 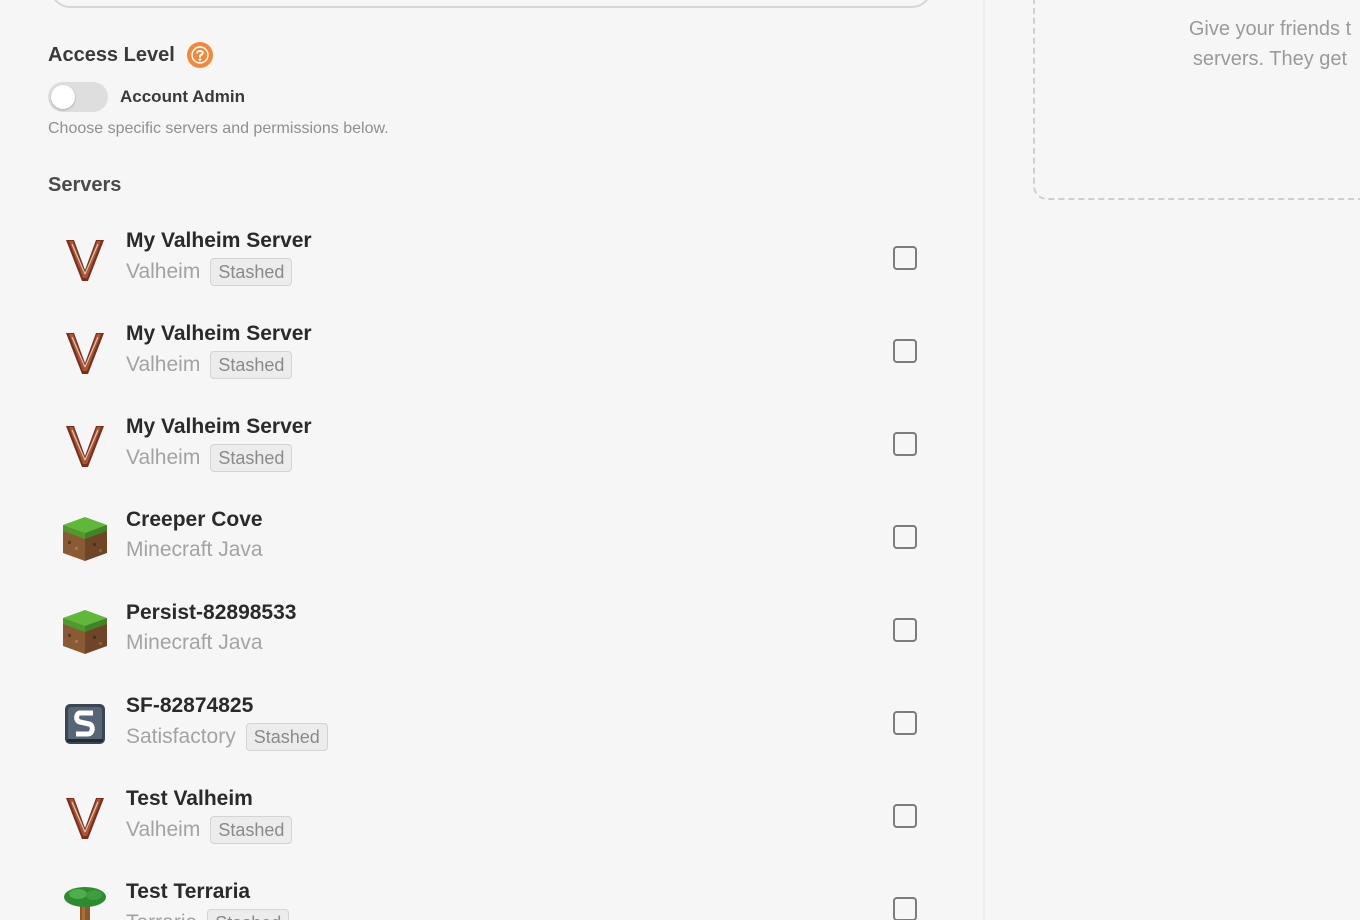 What do you see at coordinates (63, 97) in the screenshot?
I see `toggle-knob` at bounding box center [63, 97].